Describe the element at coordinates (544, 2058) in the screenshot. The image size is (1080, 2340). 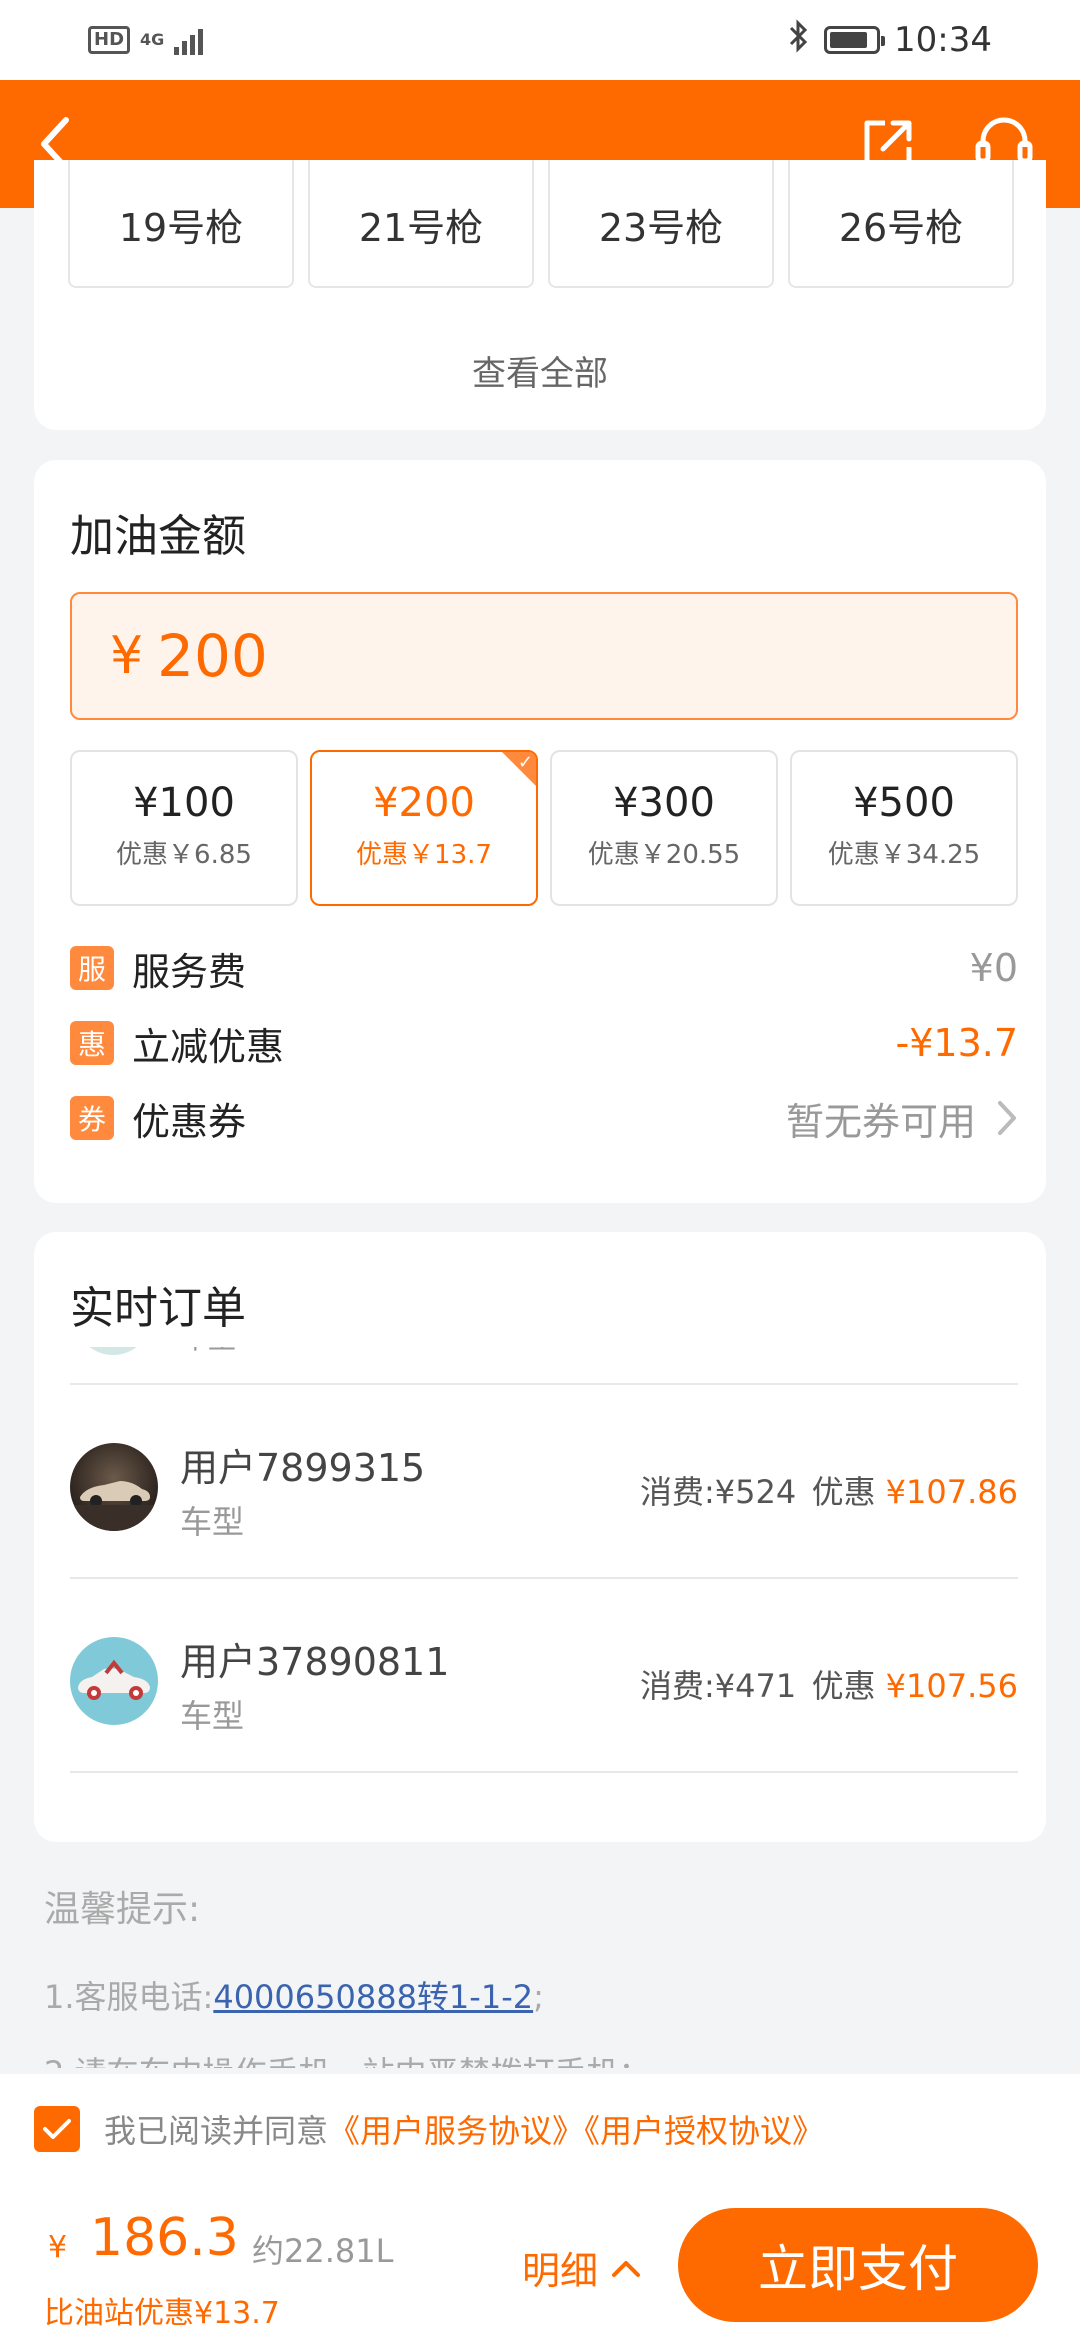
I see `tips-line-2: 2.请在车内操作手机，站内严禁拨打手机；` at that location.